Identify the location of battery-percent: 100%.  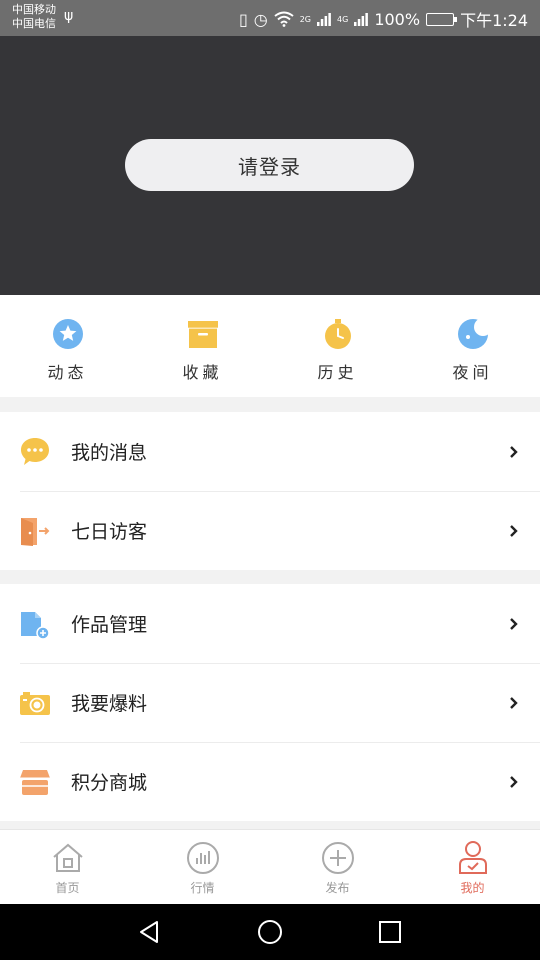
(397, 19).